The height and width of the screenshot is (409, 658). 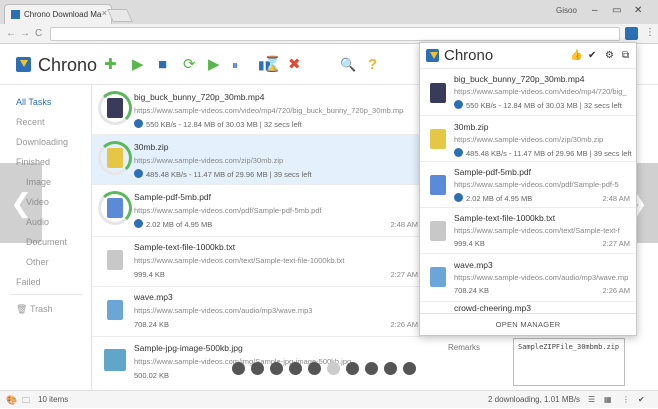 I want to click on download-name: Sample-text-file-1000kb.txt, so click(x=184, y=247).